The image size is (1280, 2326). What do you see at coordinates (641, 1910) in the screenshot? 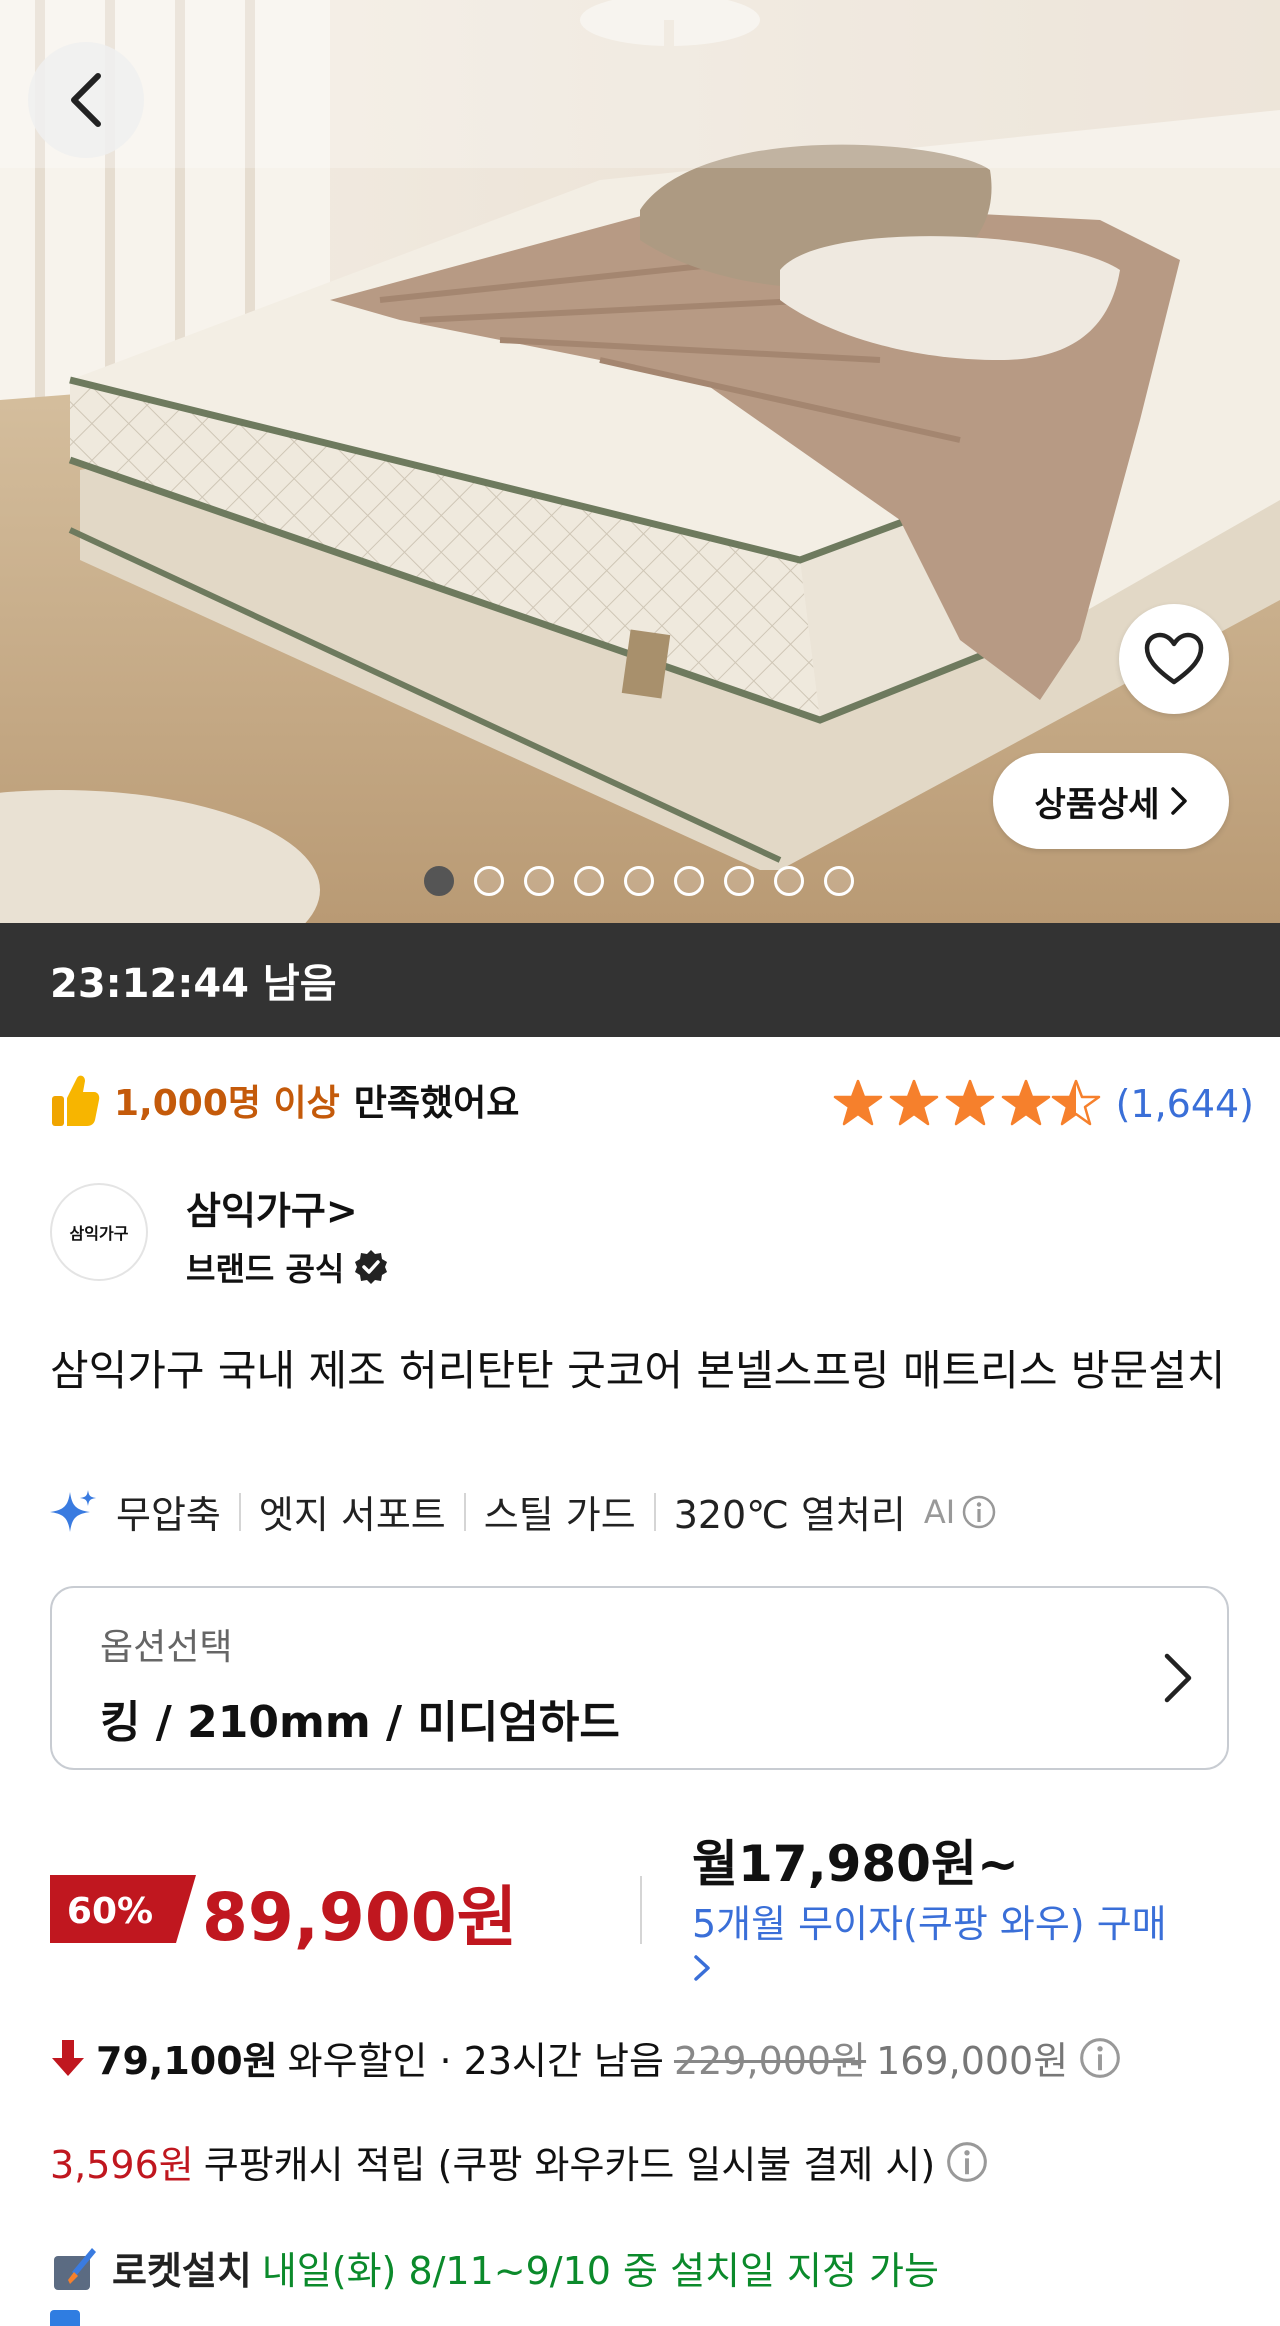
I see `price-divider` at bounding box center [641, 1910].